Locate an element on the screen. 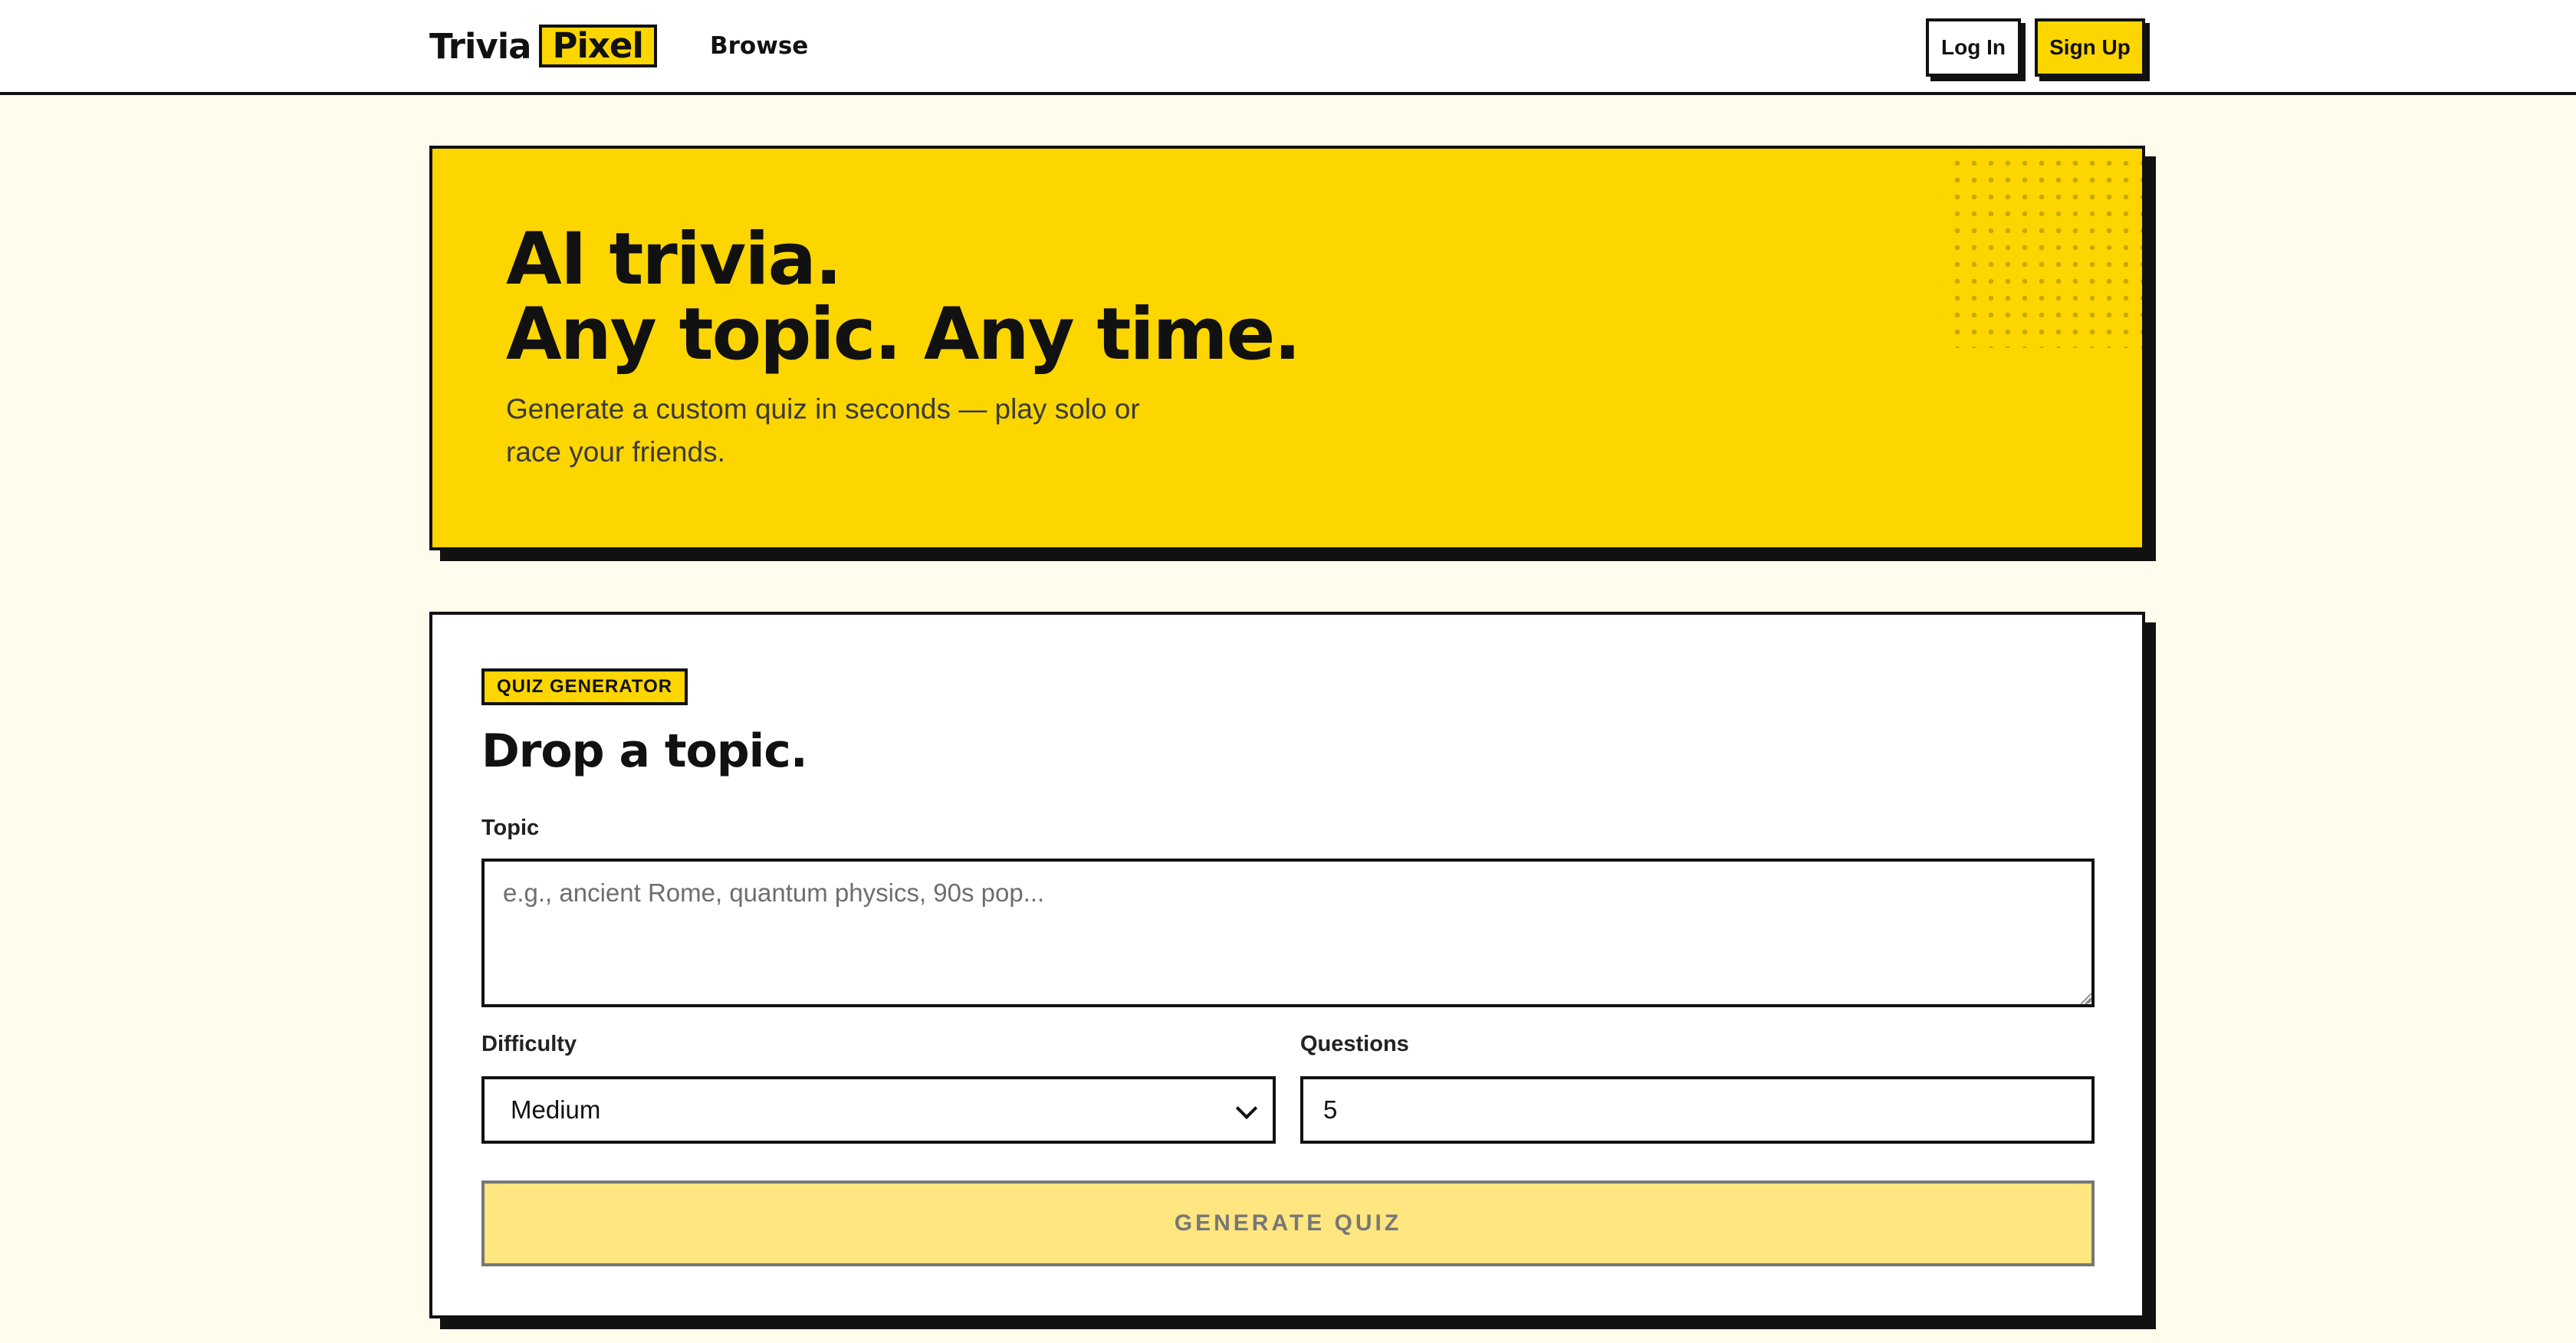 This screenshot has height=1343, width=2576. questions-value: 5 is located at coordinates (1331, 1110).